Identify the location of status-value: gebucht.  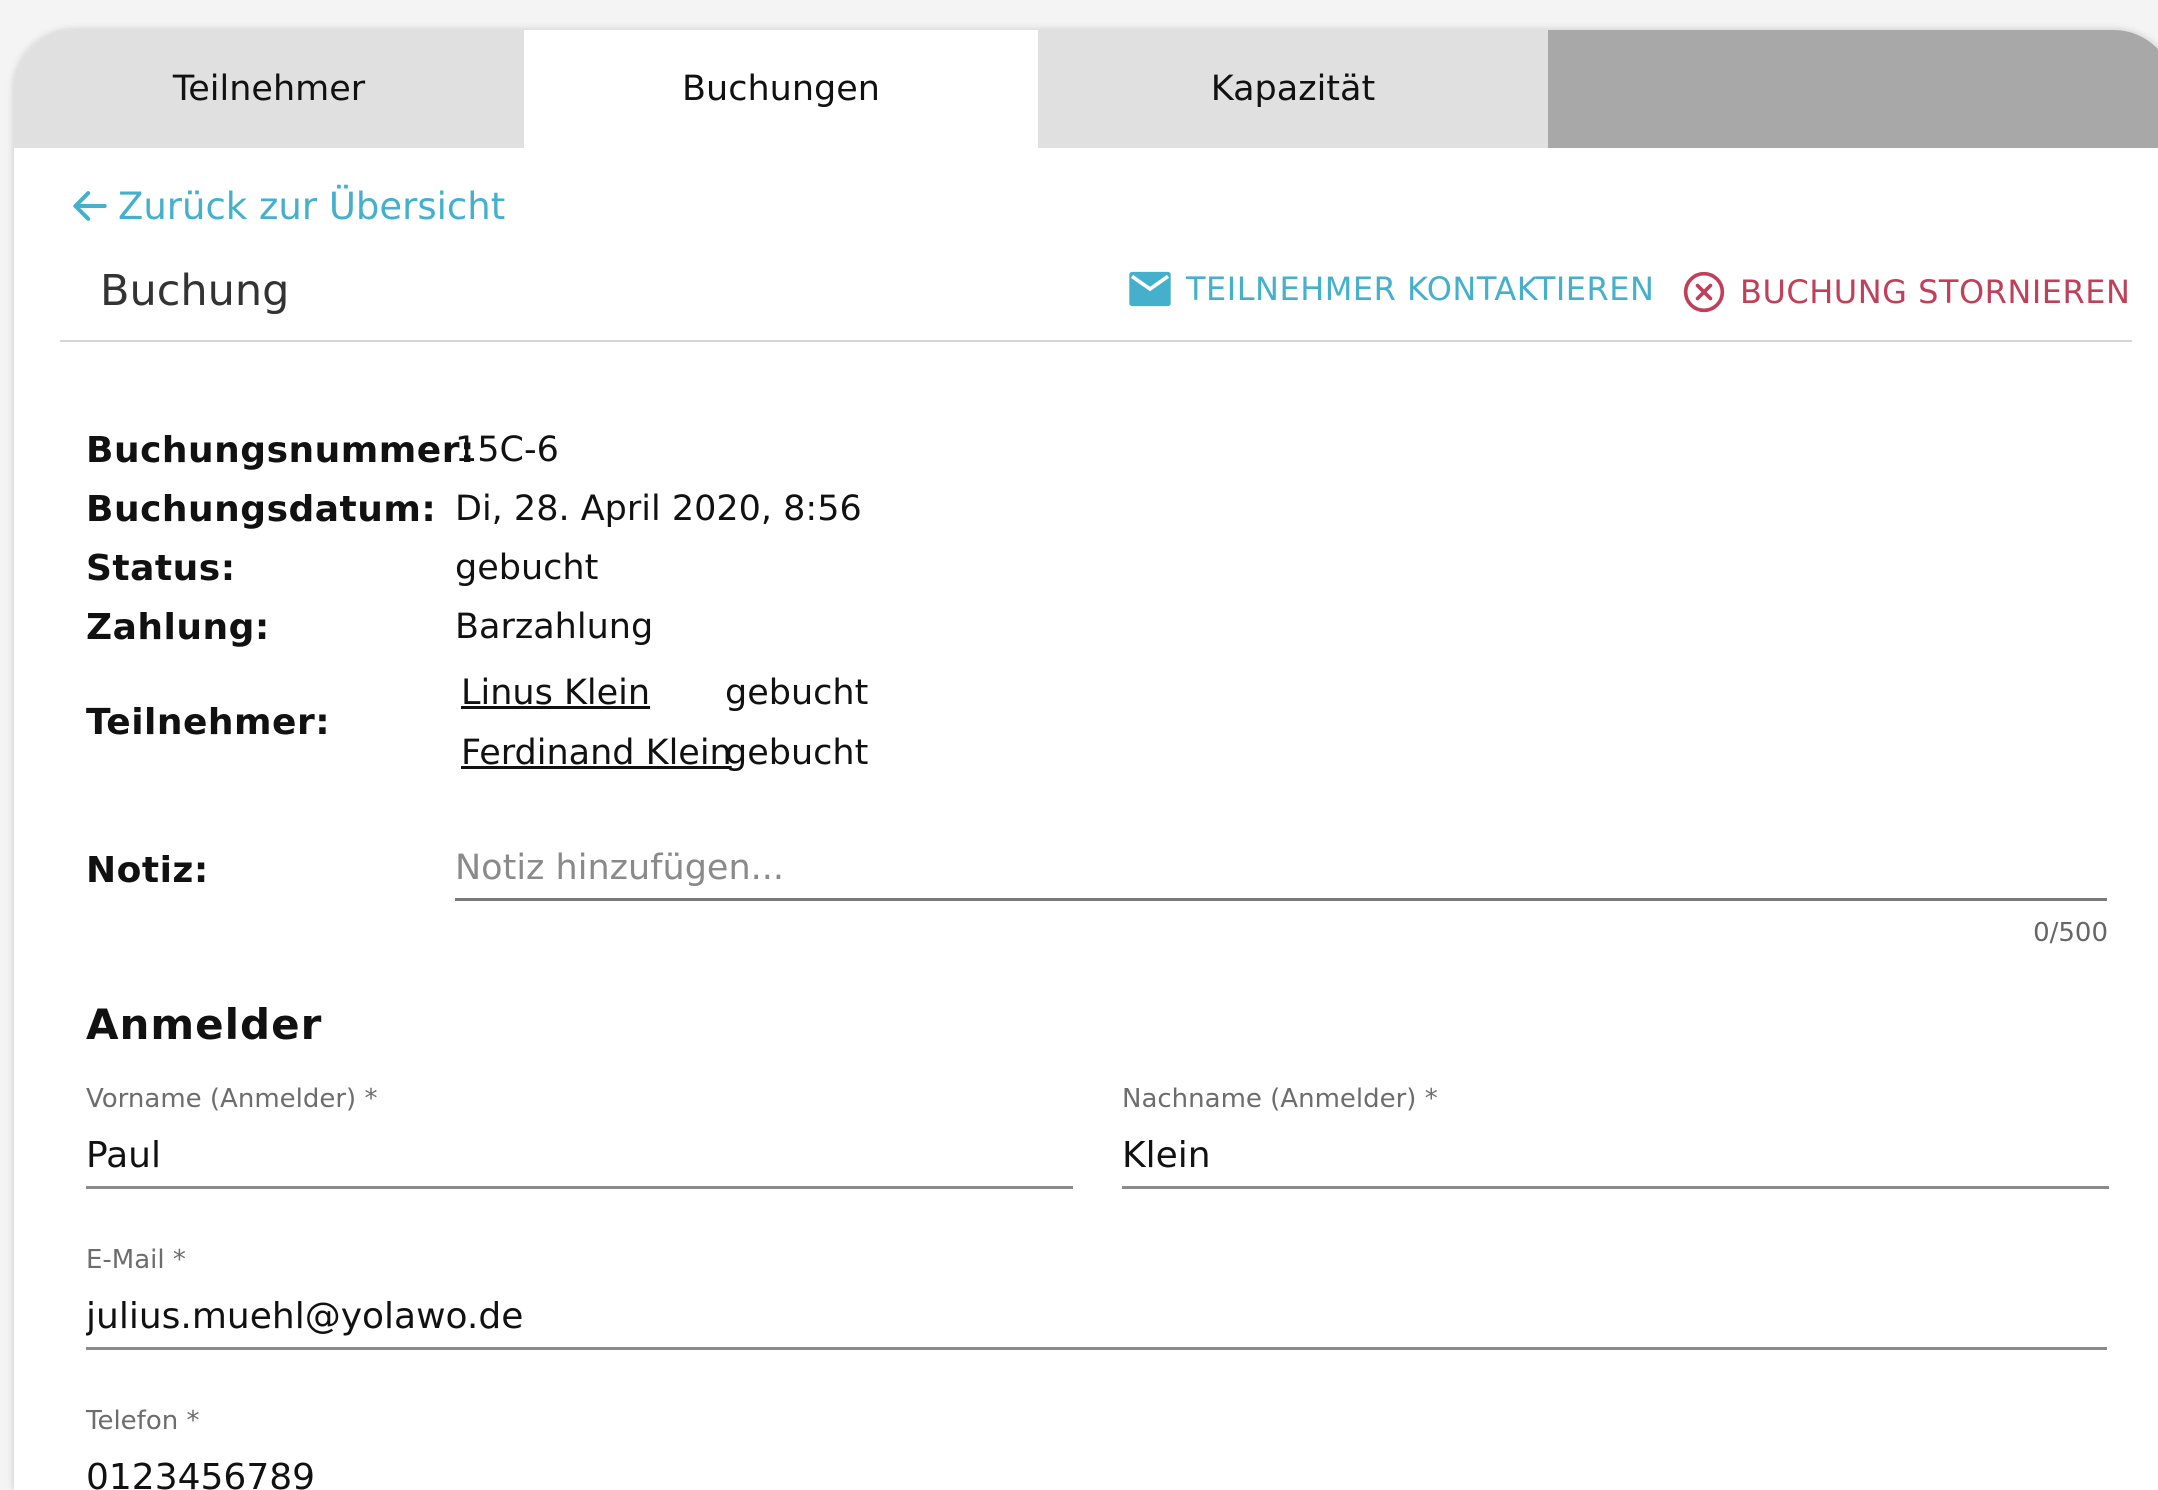
(527, 568).